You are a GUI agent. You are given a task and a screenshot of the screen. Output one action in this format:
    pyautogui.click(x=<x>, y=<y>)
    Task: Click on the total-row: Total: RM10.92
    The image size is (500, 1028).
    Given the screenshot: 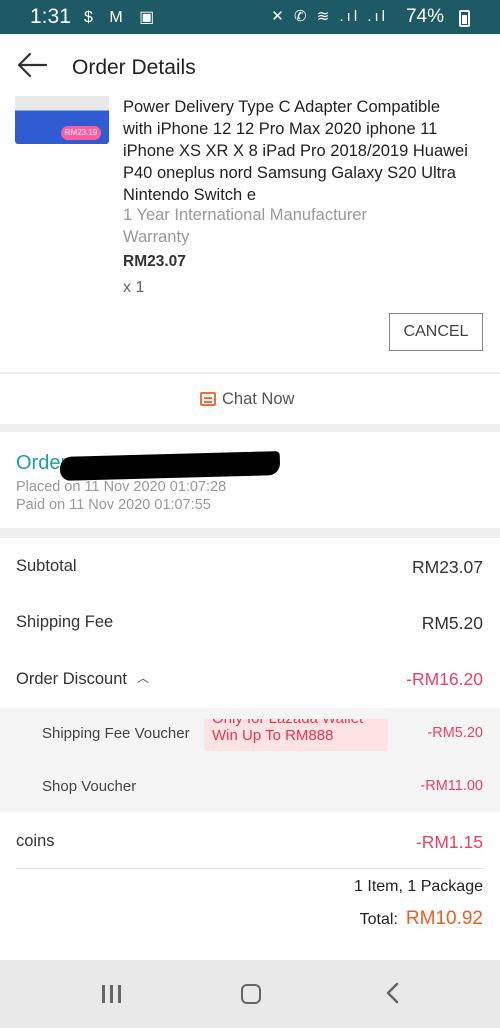 What is the action you would take?
    pyautogui.click(x=421, y=919)
    